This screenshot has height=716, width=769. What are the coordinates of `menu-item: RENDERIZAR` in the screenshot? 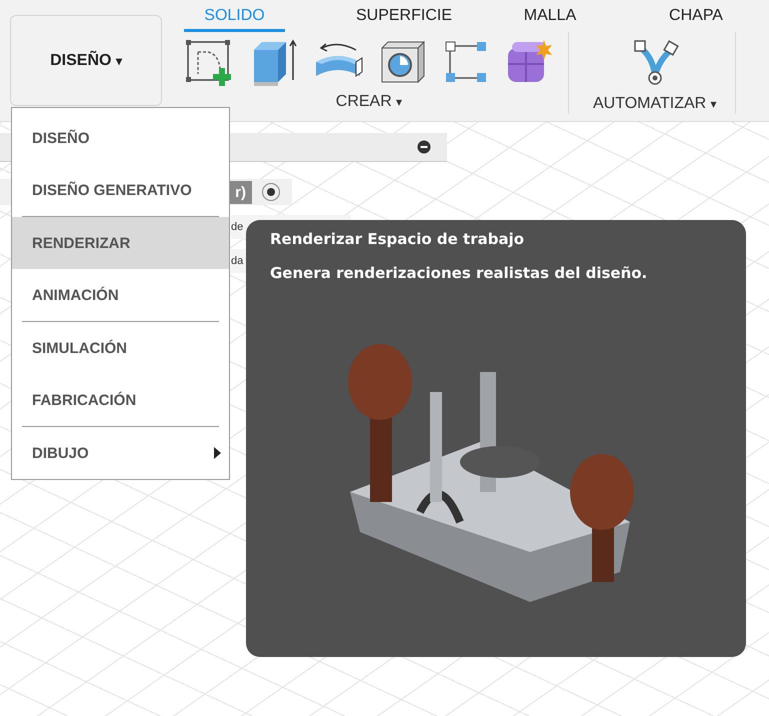 It's located at (120, 243).